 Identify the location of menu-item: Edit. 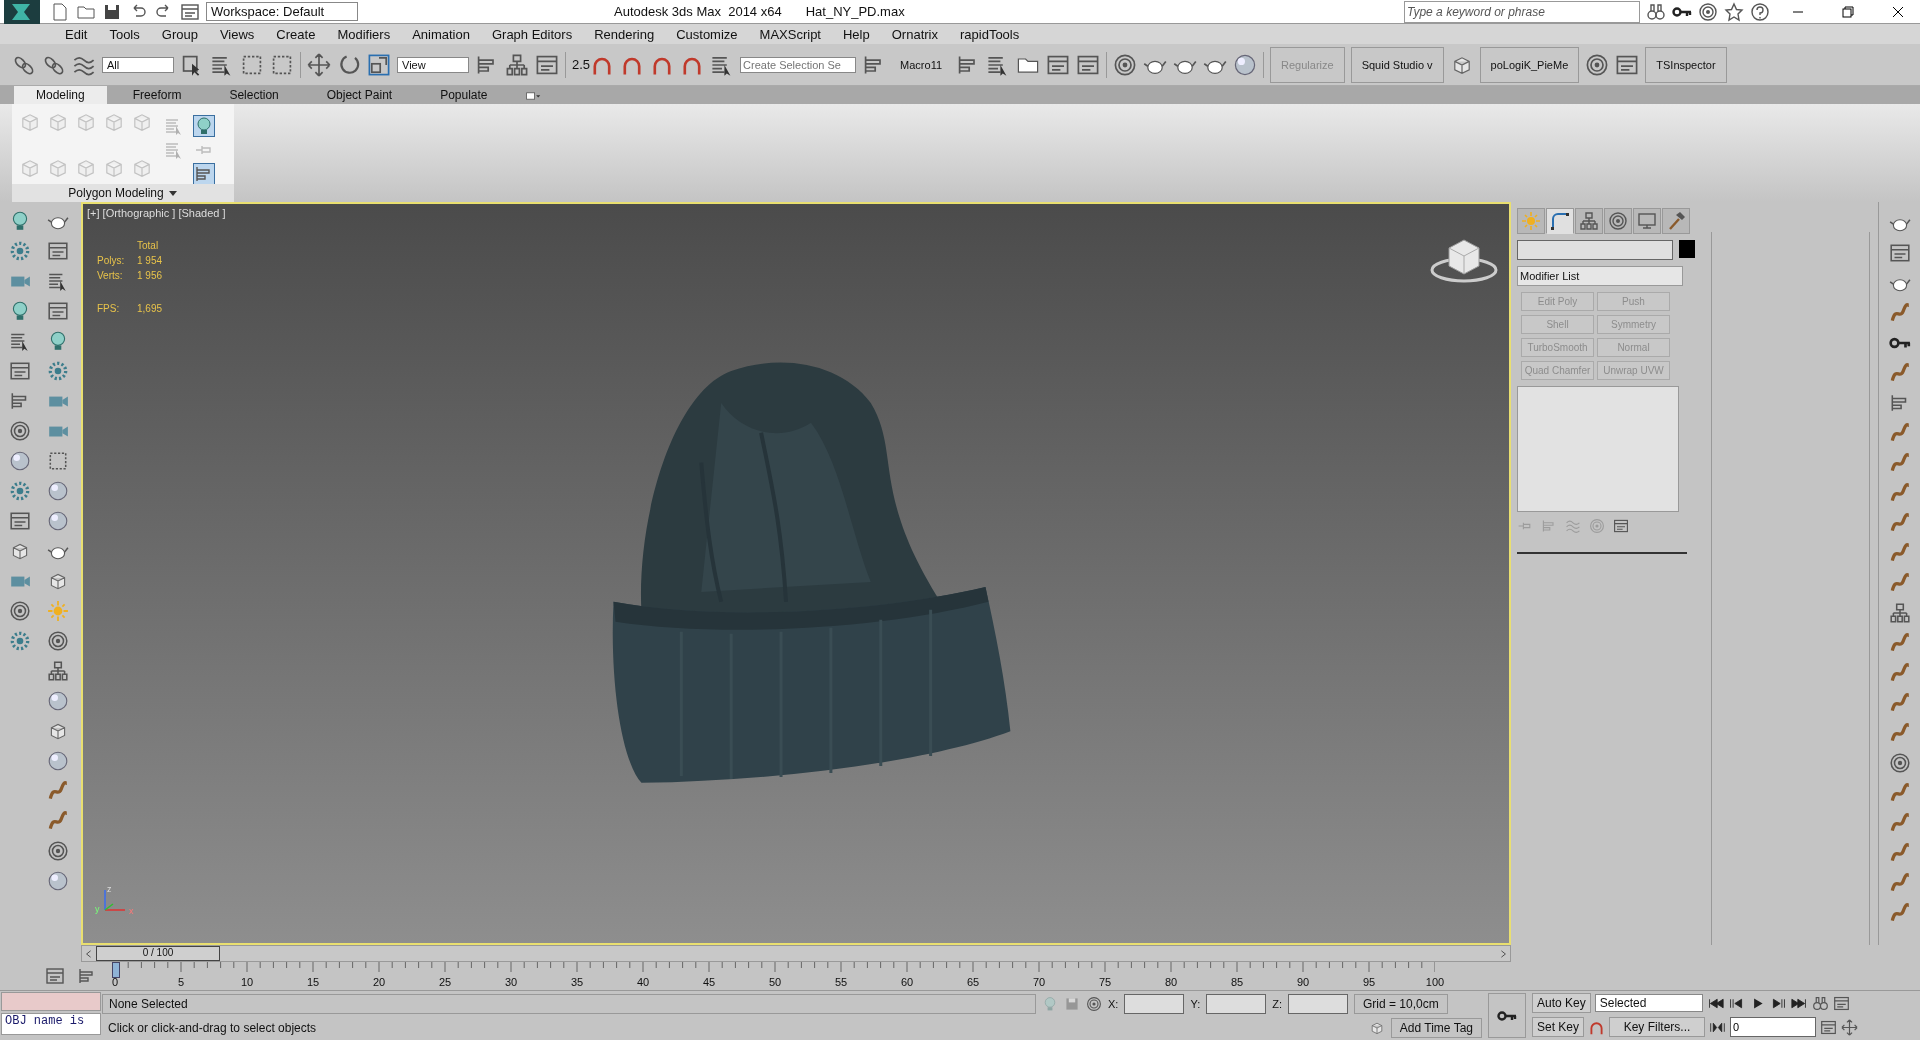
(76, 34).